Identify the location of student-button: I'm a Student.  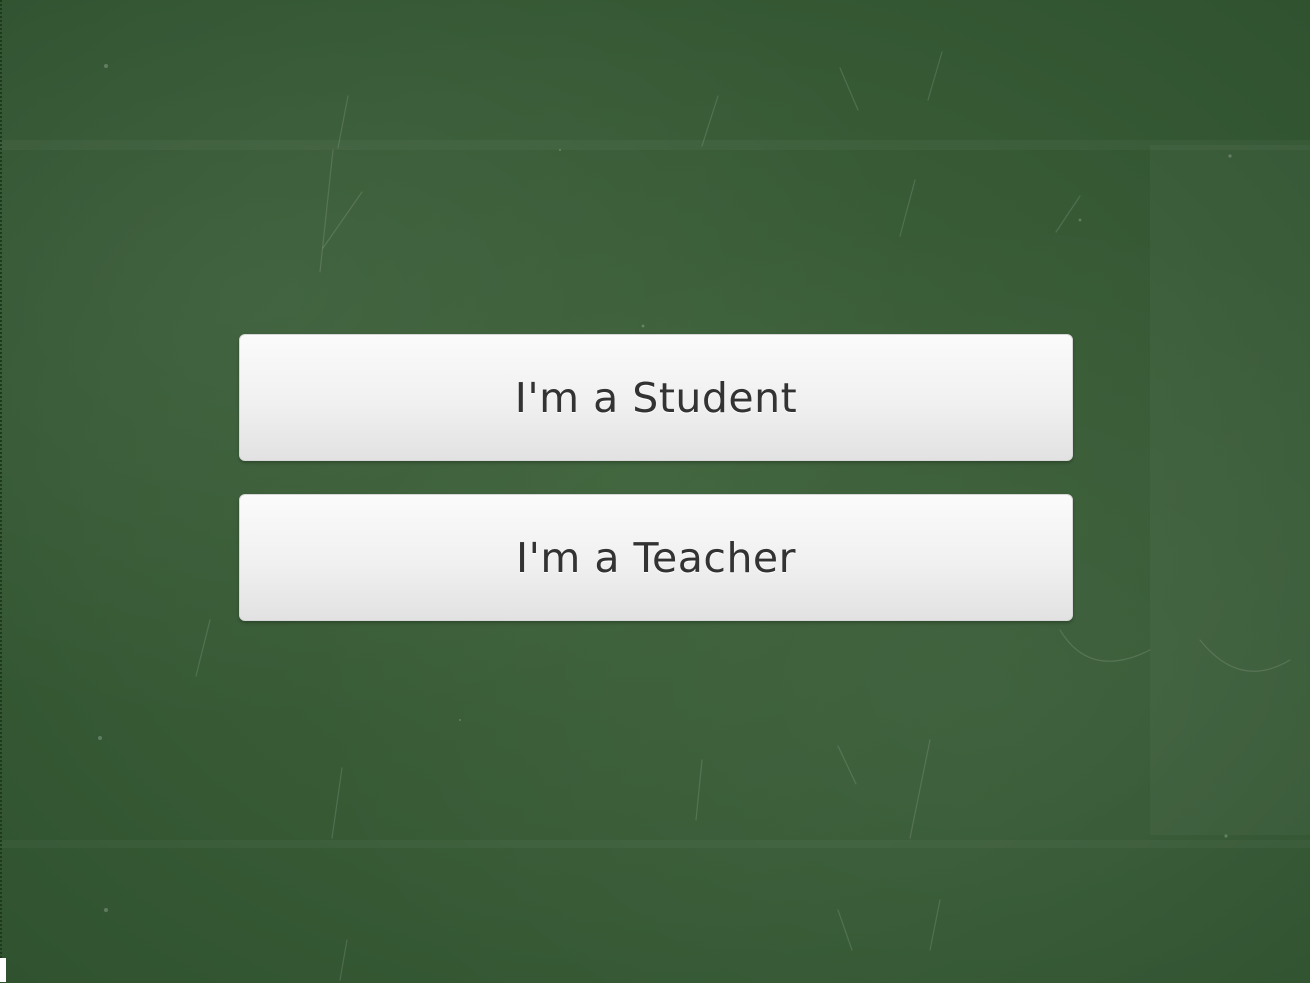
(656, 397).